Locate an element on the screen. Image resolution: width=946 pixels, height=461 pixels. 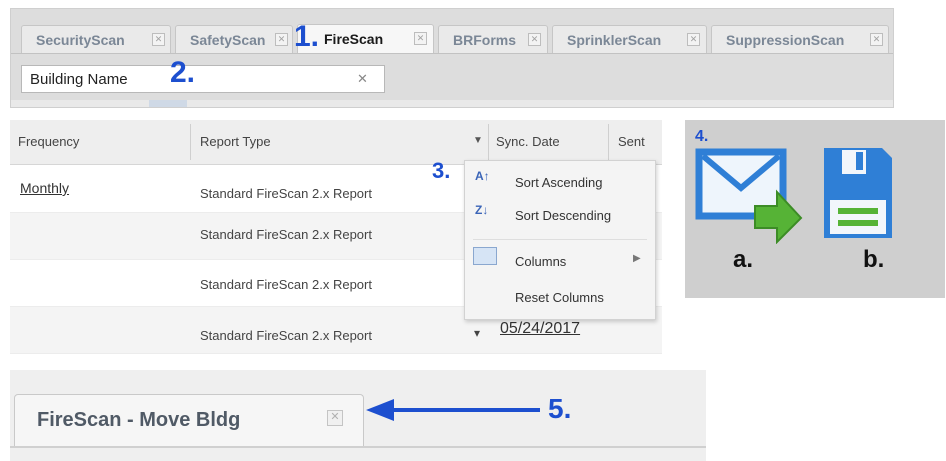
menu-separator is located at coordinates (560, 239).